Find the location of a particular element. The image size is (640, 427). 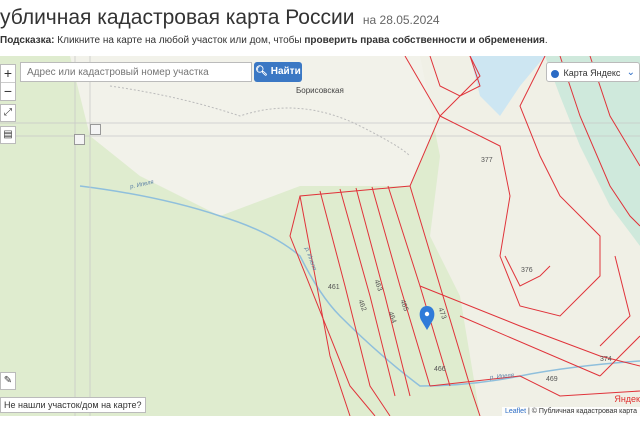

parcel-label: 461 is located at coordinates (334, 287).